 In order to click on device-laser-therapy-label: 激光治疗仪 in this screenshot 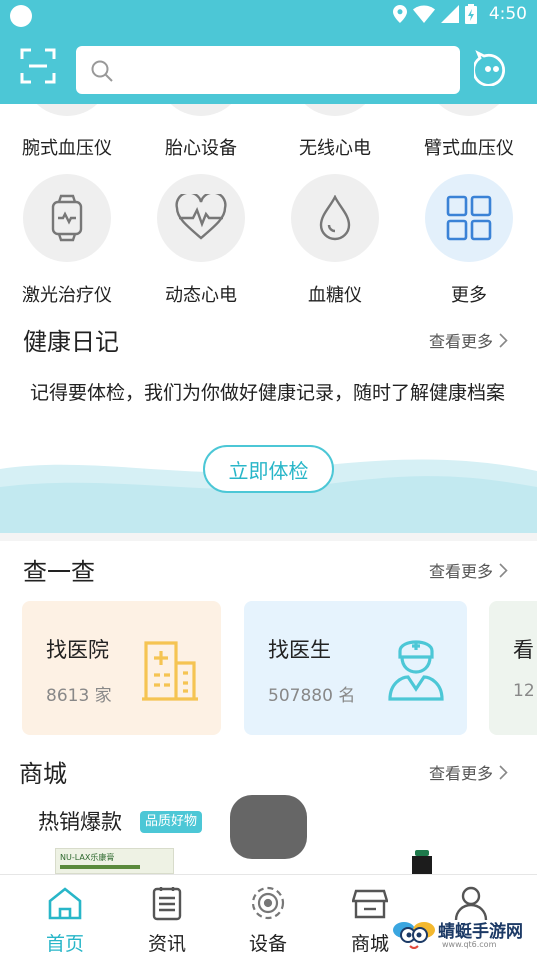, I will do `click(67, 295)`.